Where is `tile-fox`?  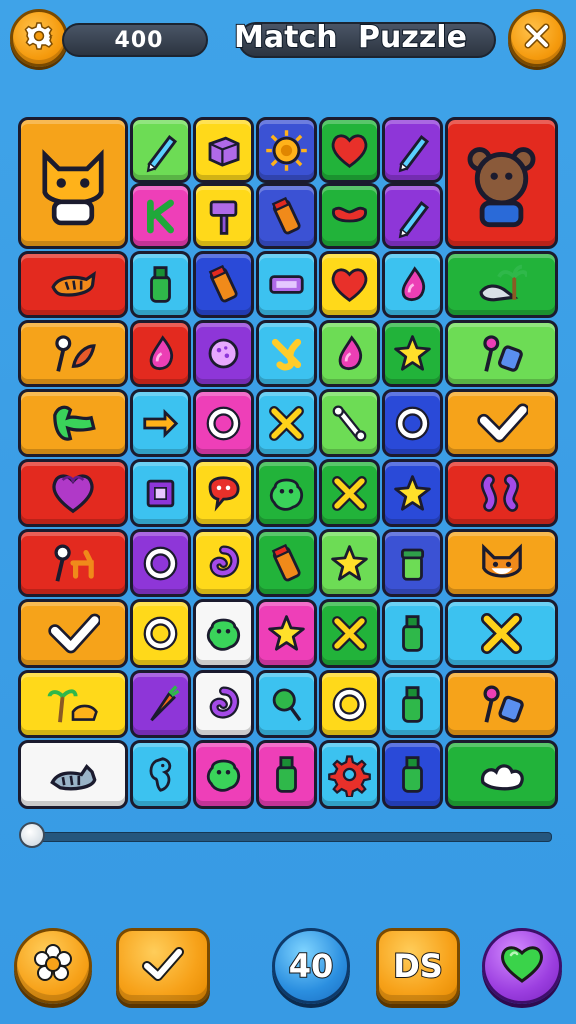 tile-fox is located at coordinates (501, 563).